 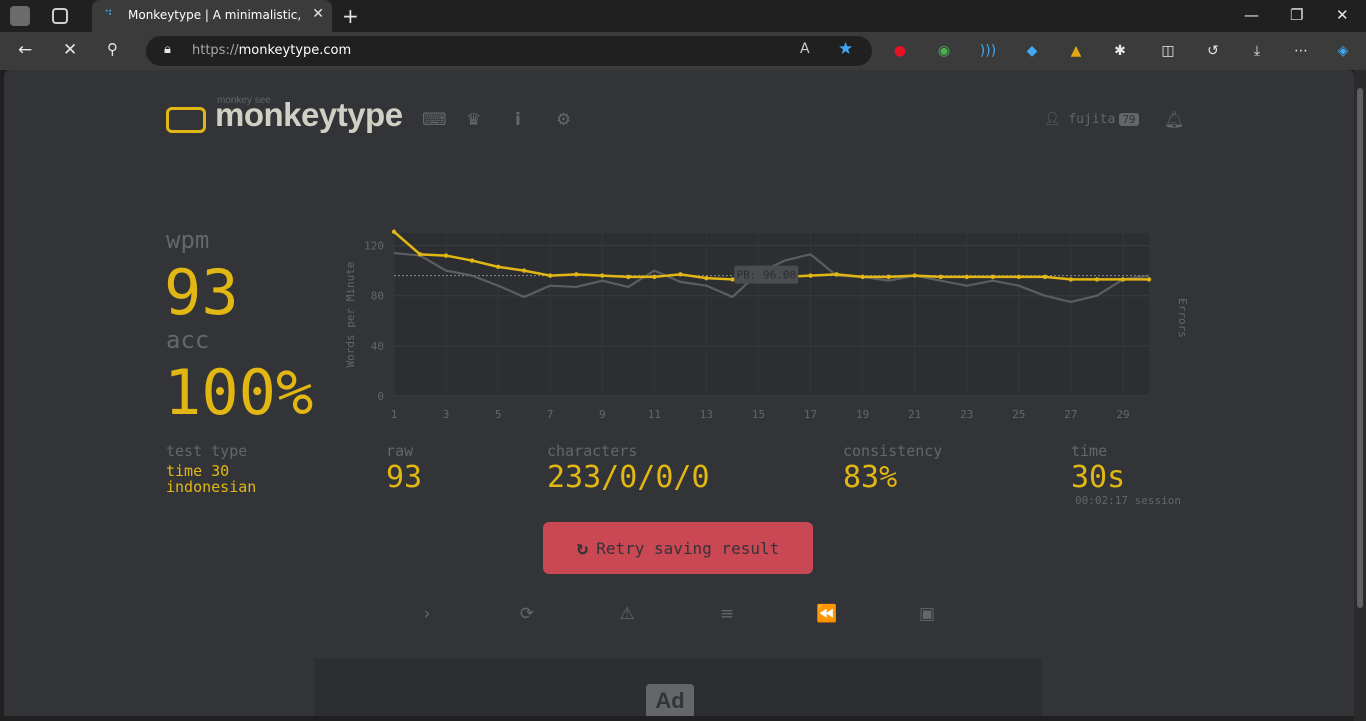 I want to click on level-badge: 79, so click(x=1129, y=119).